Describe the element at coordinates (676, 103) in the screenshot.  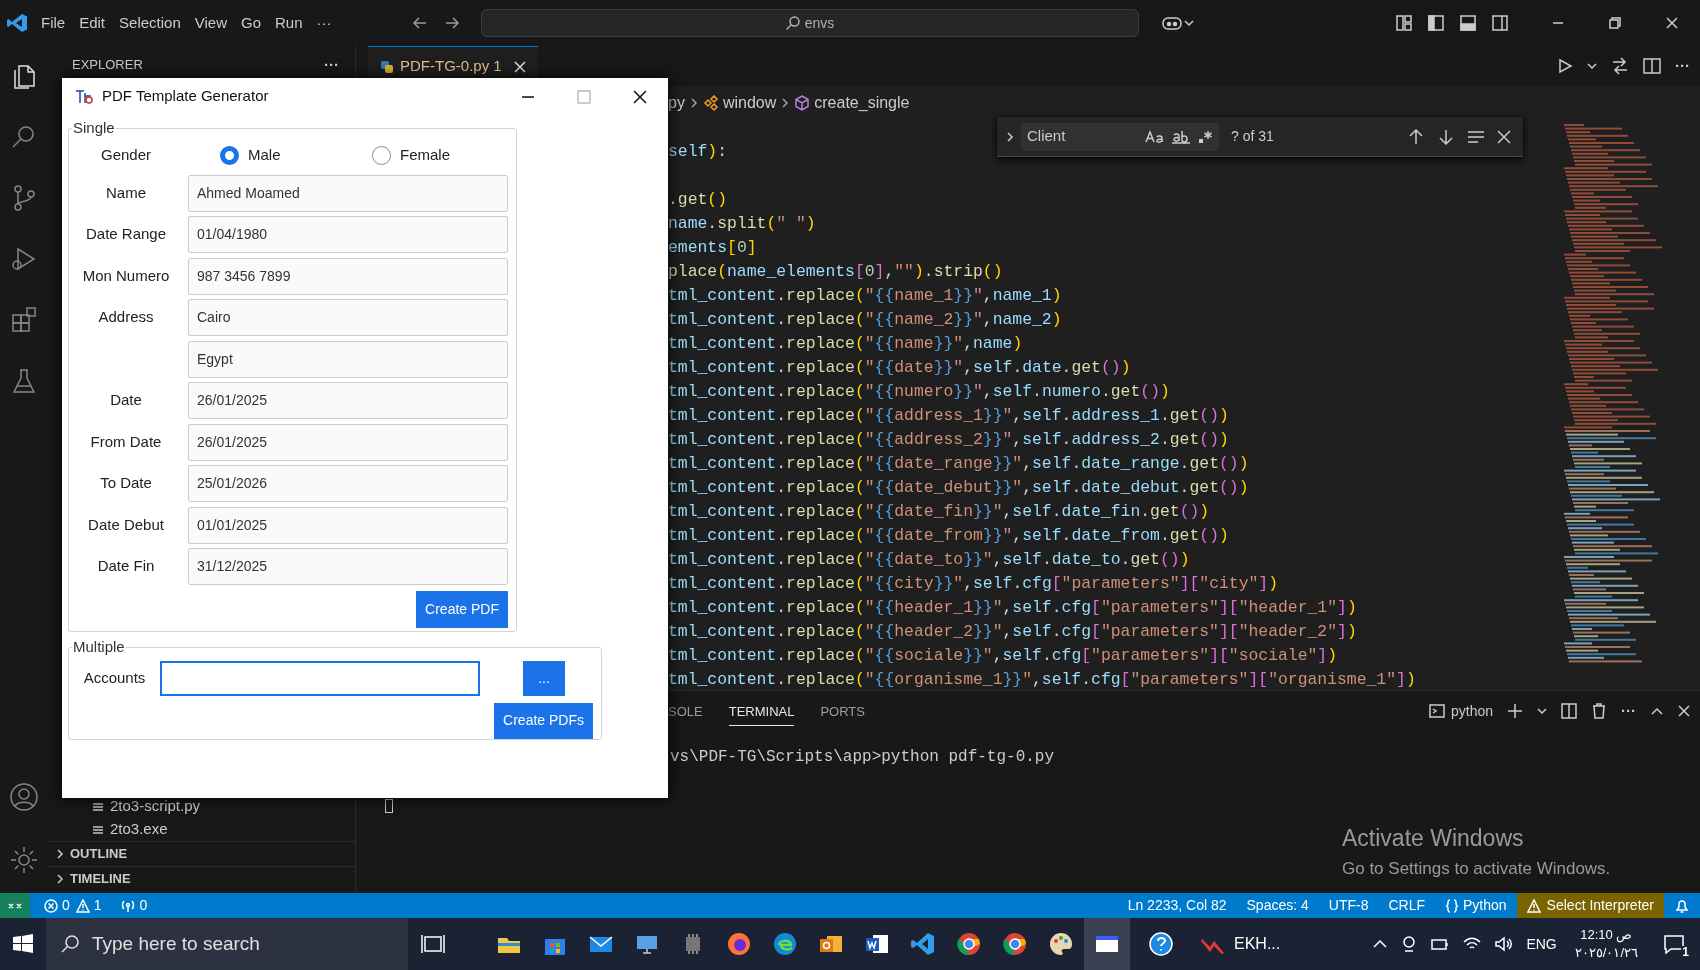
I see `breadcrumb-item: py` at that location.